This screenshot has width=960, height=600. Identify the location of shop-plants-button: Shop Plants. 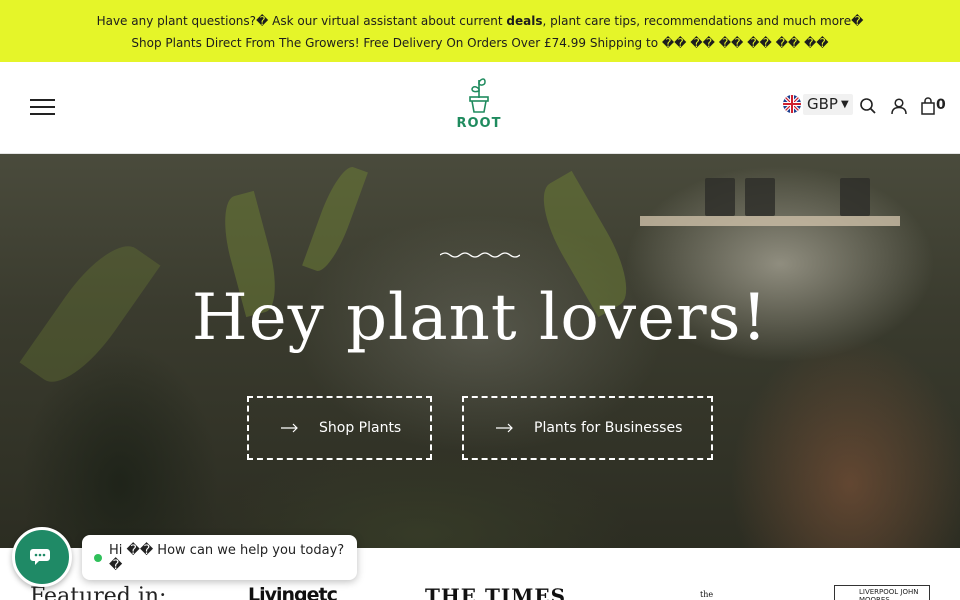
(339, 428).